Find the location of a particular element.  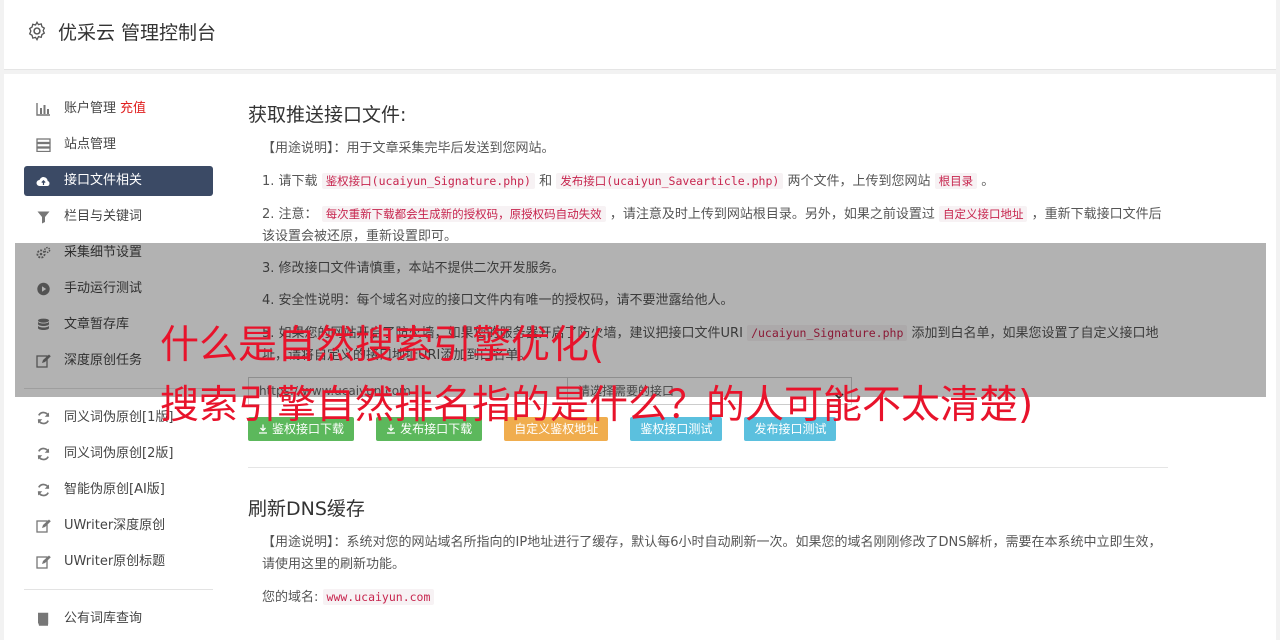

step-text: ，请注意及时上传到网站根目录。另外，如果之前设置过 is located at coordinates (772, 214).